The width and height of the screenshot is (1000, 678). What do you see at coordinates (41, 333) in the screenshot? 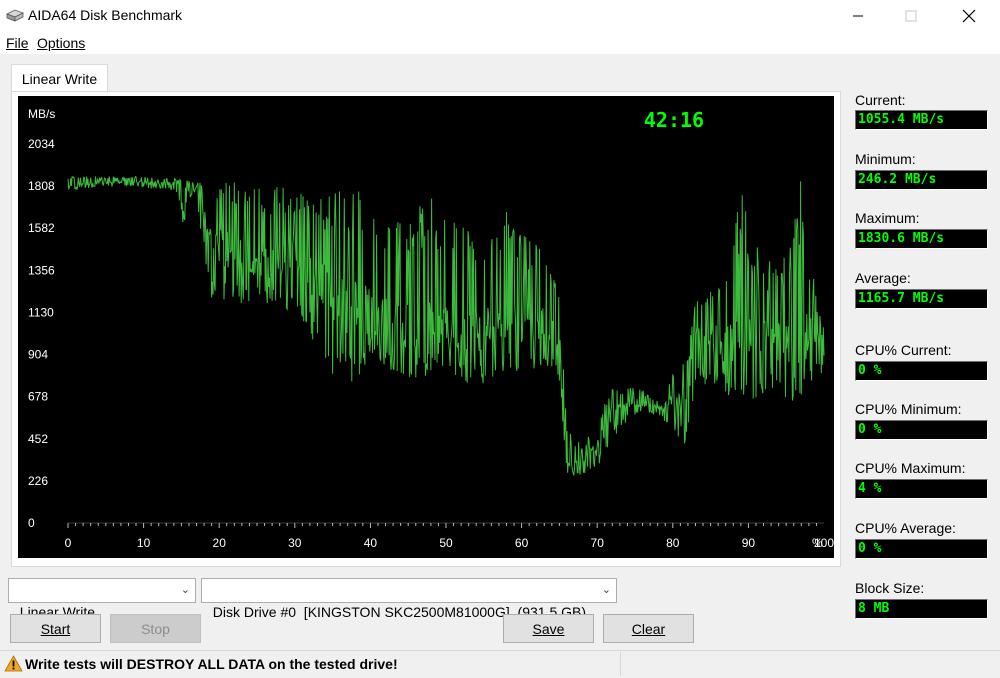
I see `y-tick-labels: 0 226 452 678 904 1130 1356 1582 1808 2034` at bounding box center [41, 333].